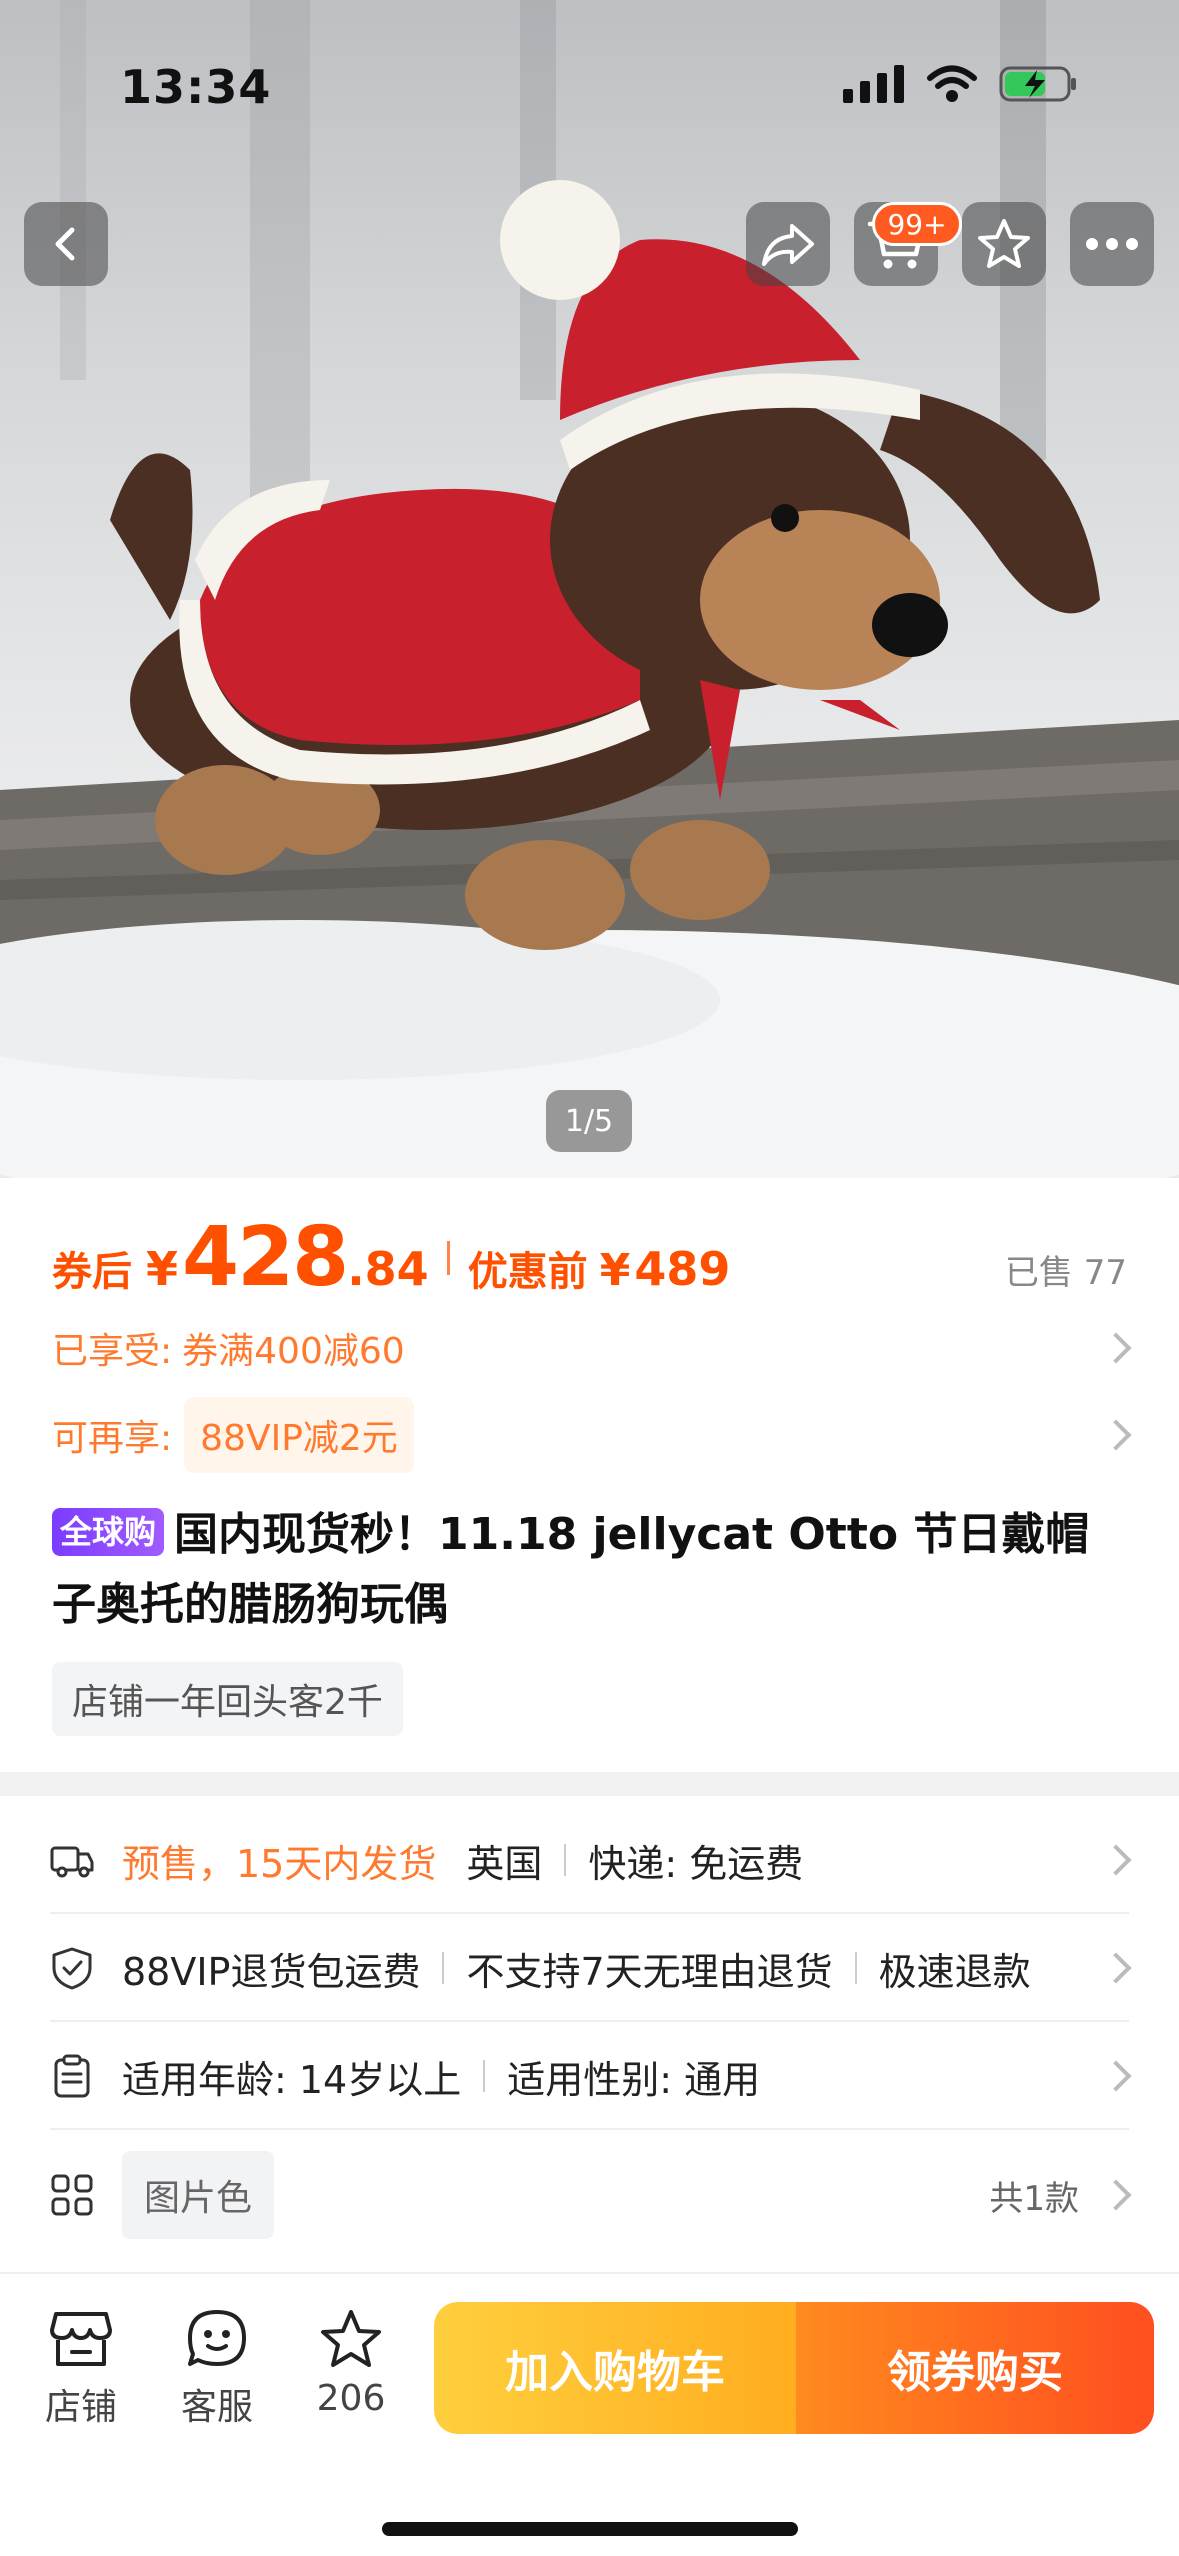 This screenshot has width=1179, height=2556. I want to click on buy-now-button: 领券购买, so click(975, 2368).